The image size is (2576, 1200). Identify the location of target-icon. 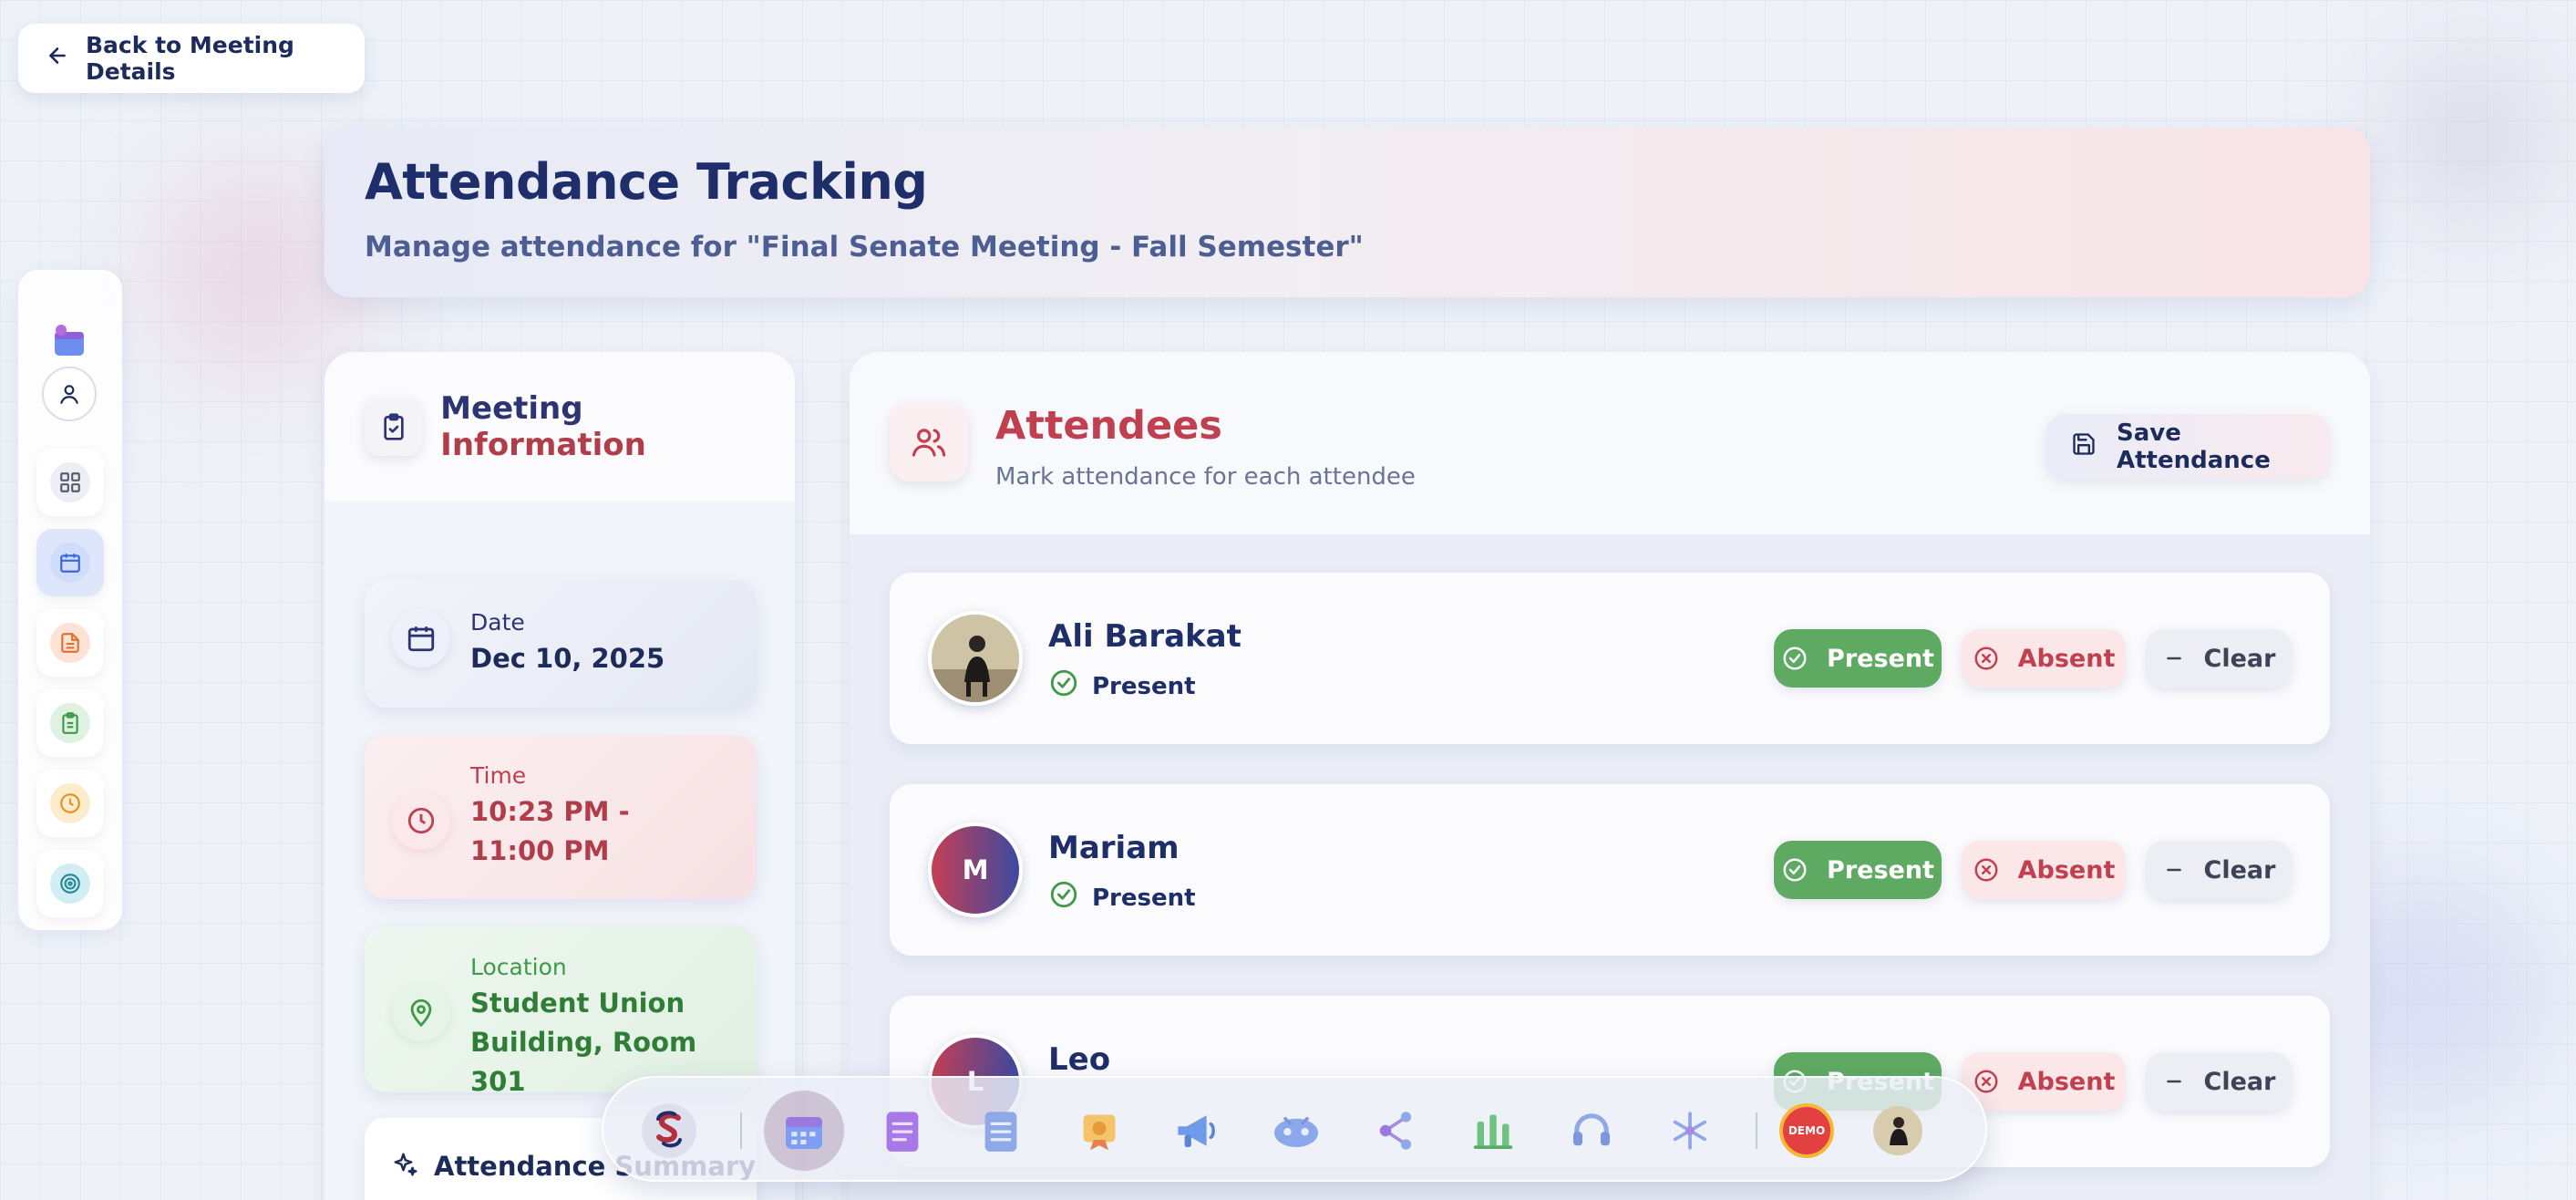
(70, 884).